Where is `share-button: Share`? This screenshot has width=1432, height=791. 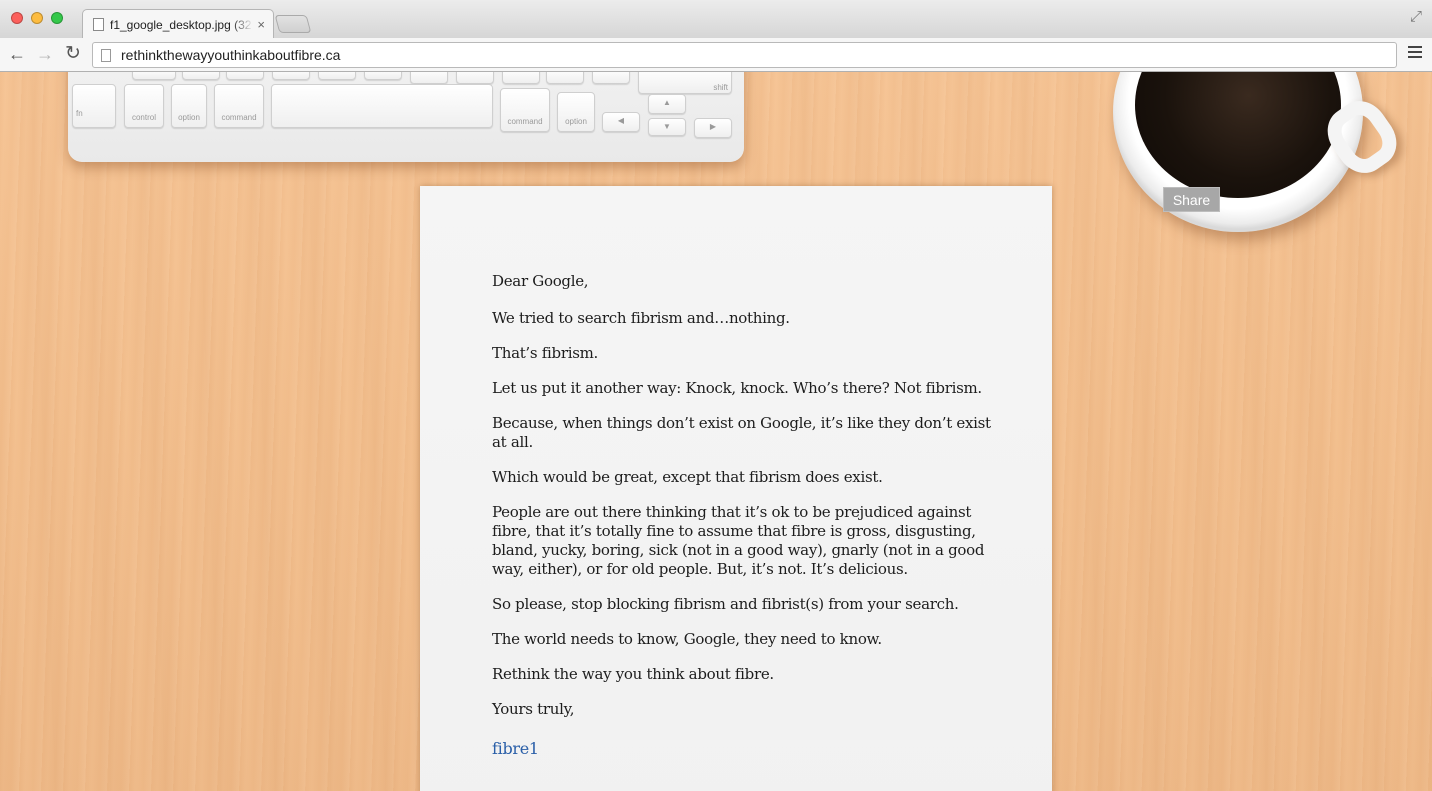
share-button: Share is located at coordinates (1191, 199).